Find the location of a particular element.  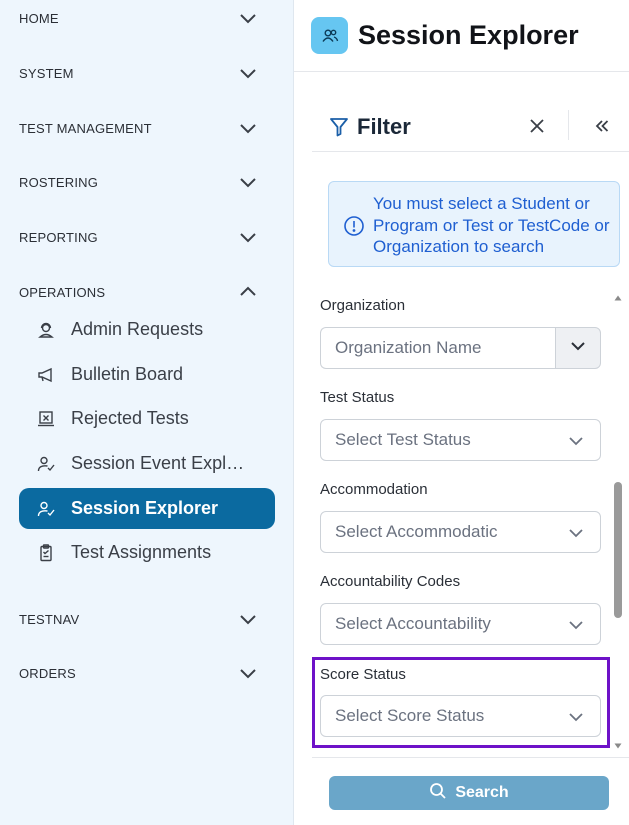

users-icon is located at coordinates (329, 35).